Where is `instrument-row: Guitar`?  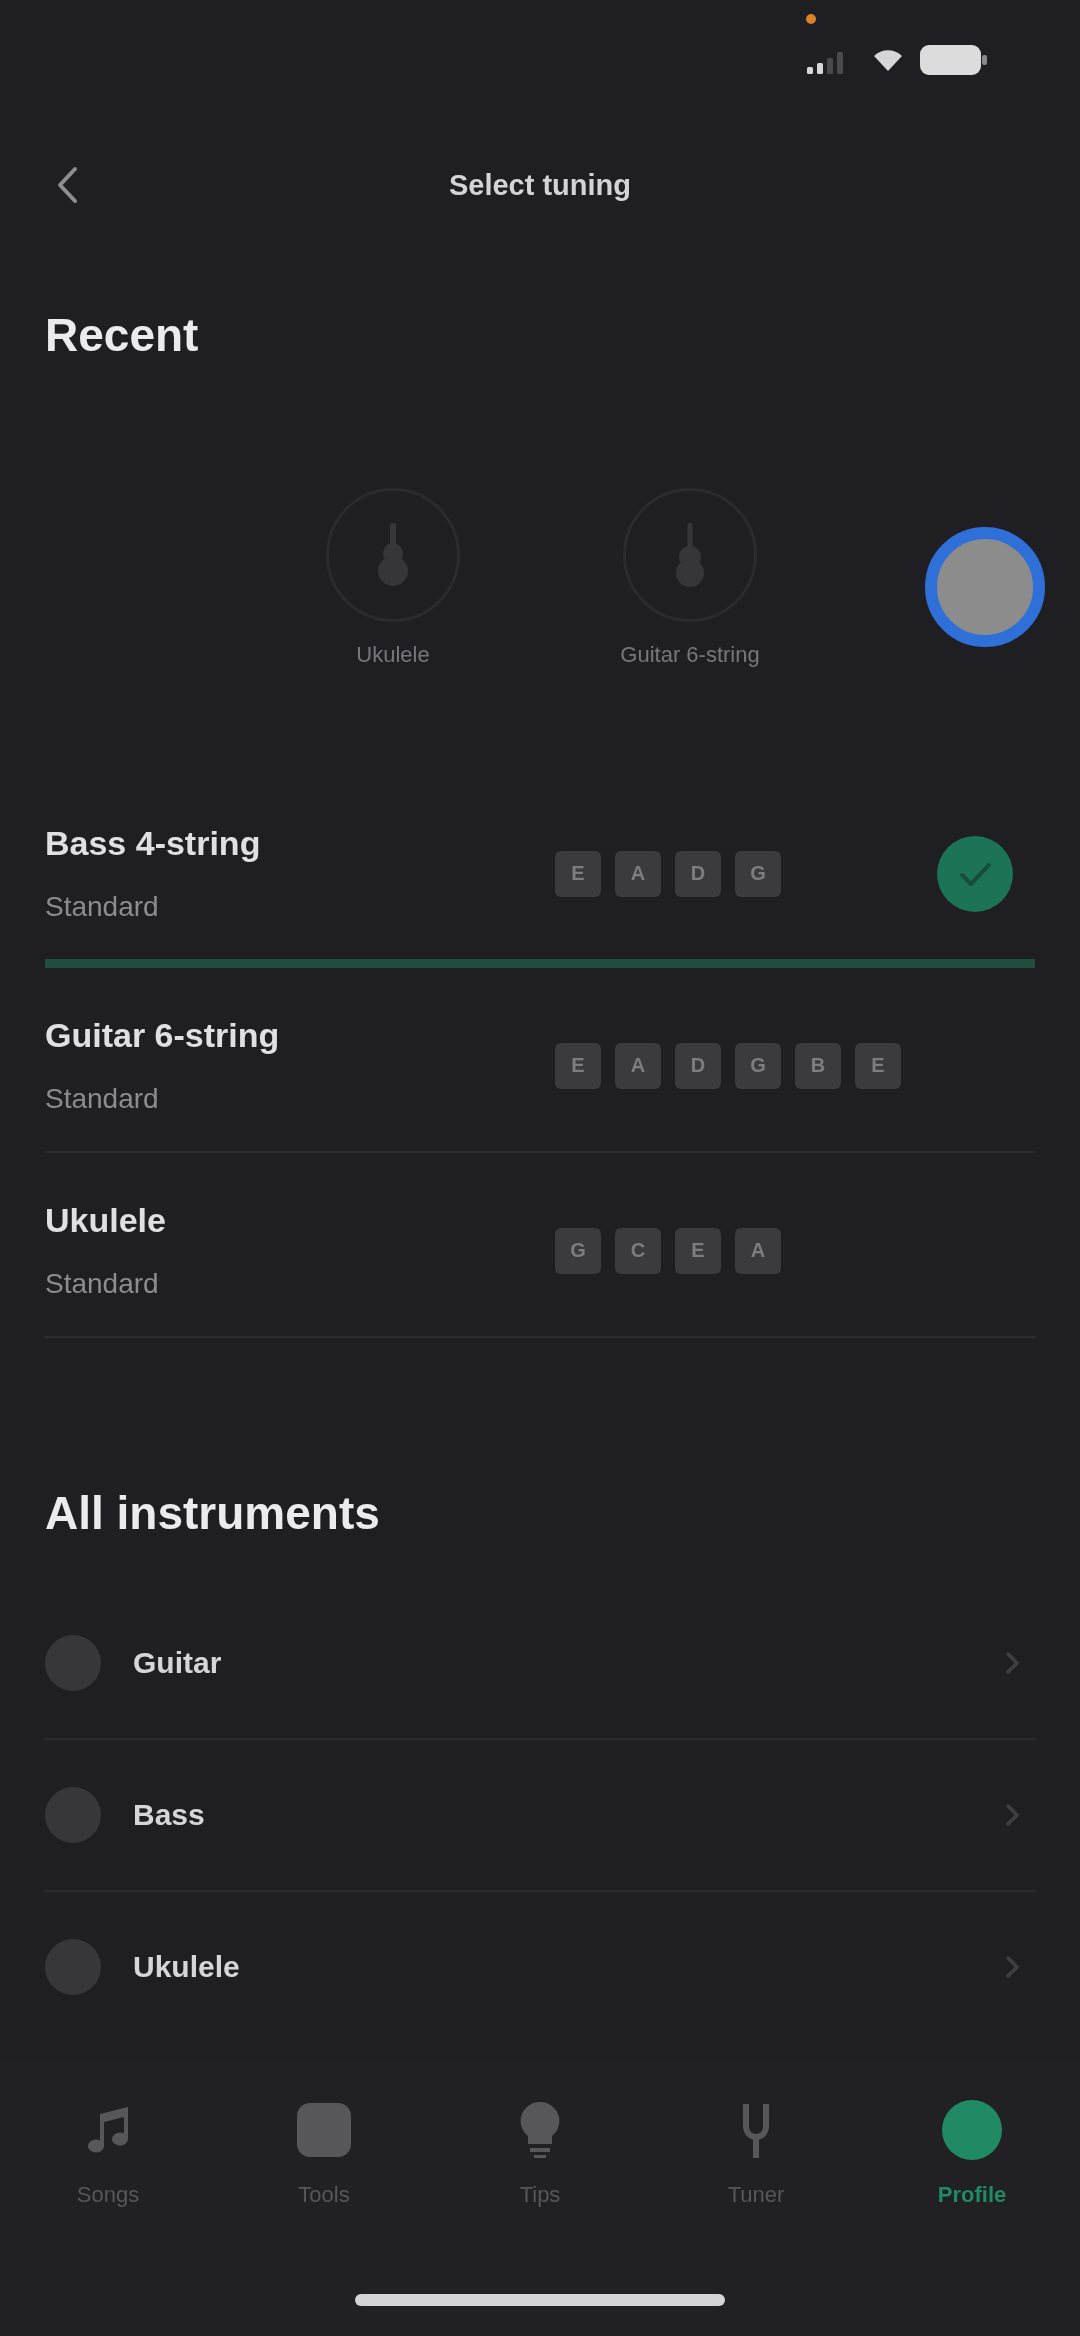
instrument-row: Guitar is located at coordinates (540, 1664).